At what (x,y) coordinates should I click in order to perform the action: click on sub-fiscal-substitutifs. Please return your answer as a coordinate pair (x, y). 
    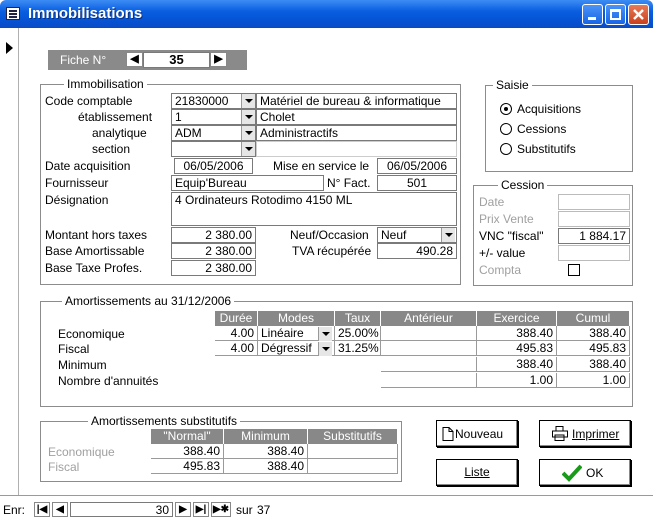
    Looking at the image, I should click on (353, 466).